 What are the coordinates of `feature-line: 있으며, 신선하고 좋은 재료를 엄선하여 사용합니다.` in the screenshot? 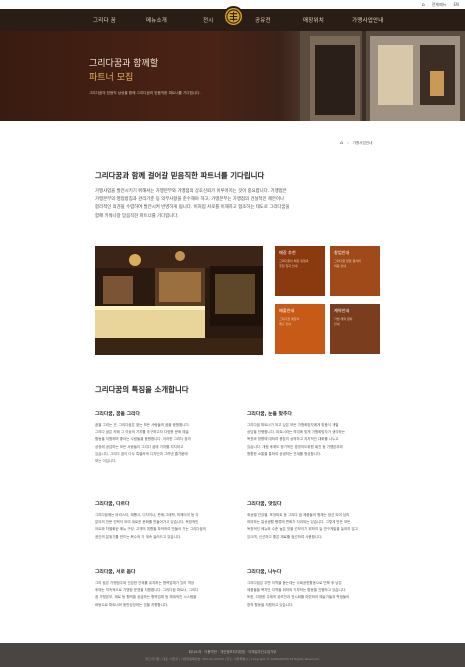 It's located at (285, 536).